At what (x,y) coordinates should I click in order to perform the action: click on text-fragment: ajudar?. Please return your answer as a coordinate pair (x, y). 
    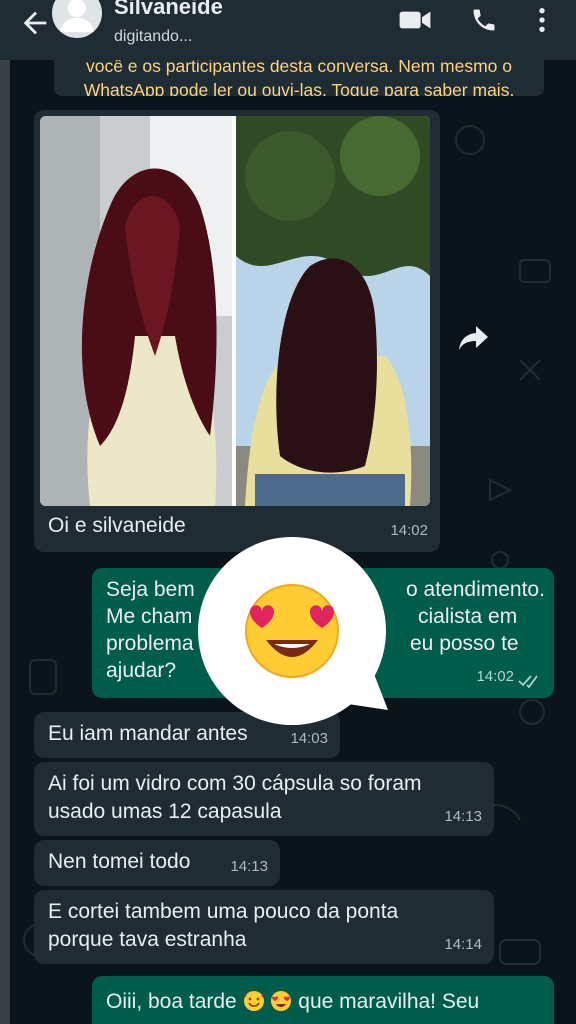
    Looking at the image, I should click on (141, 670).